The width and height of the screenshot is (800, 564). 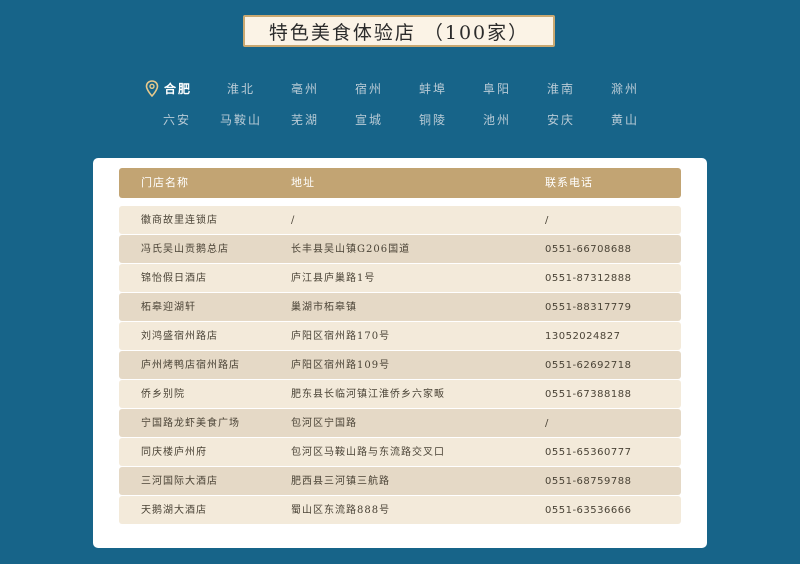 What do you see at coordinates (168, 307) in the screenshot?
I see `store-name: 柘皋迎湖轩` at bounding box center [168, 307].